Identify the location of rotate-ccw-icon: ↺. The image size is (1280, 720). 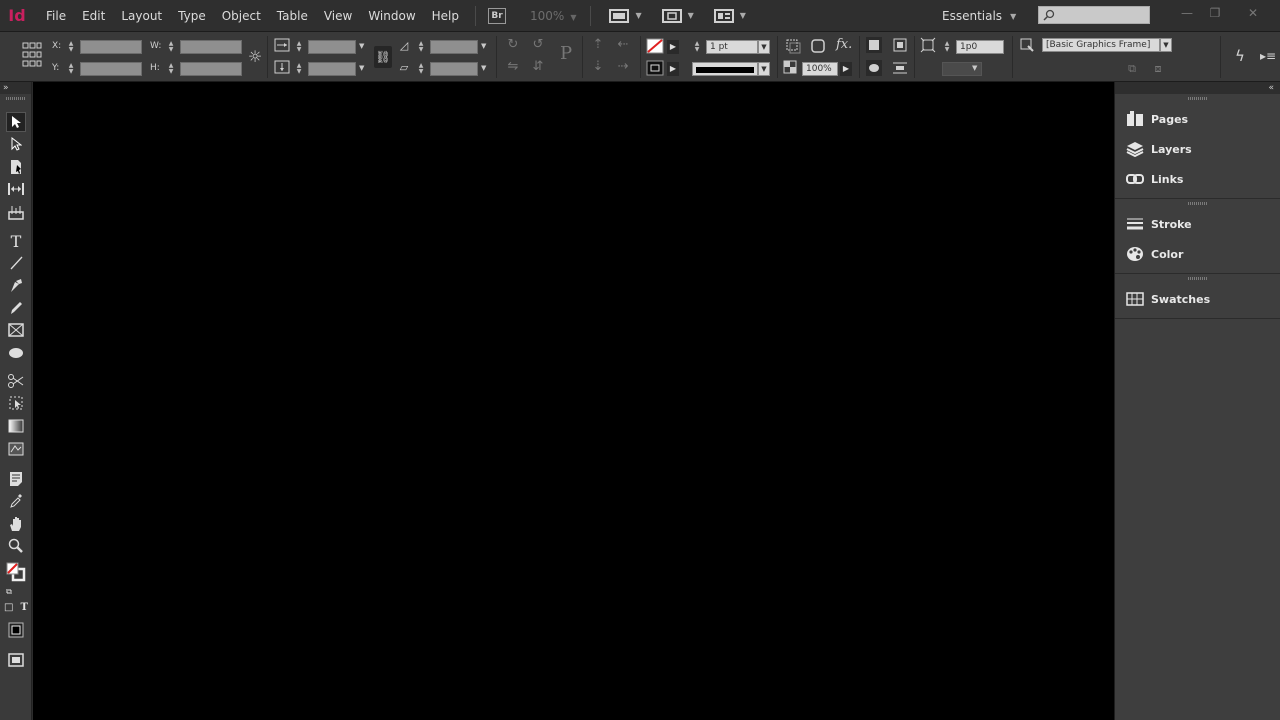
(538, 45).